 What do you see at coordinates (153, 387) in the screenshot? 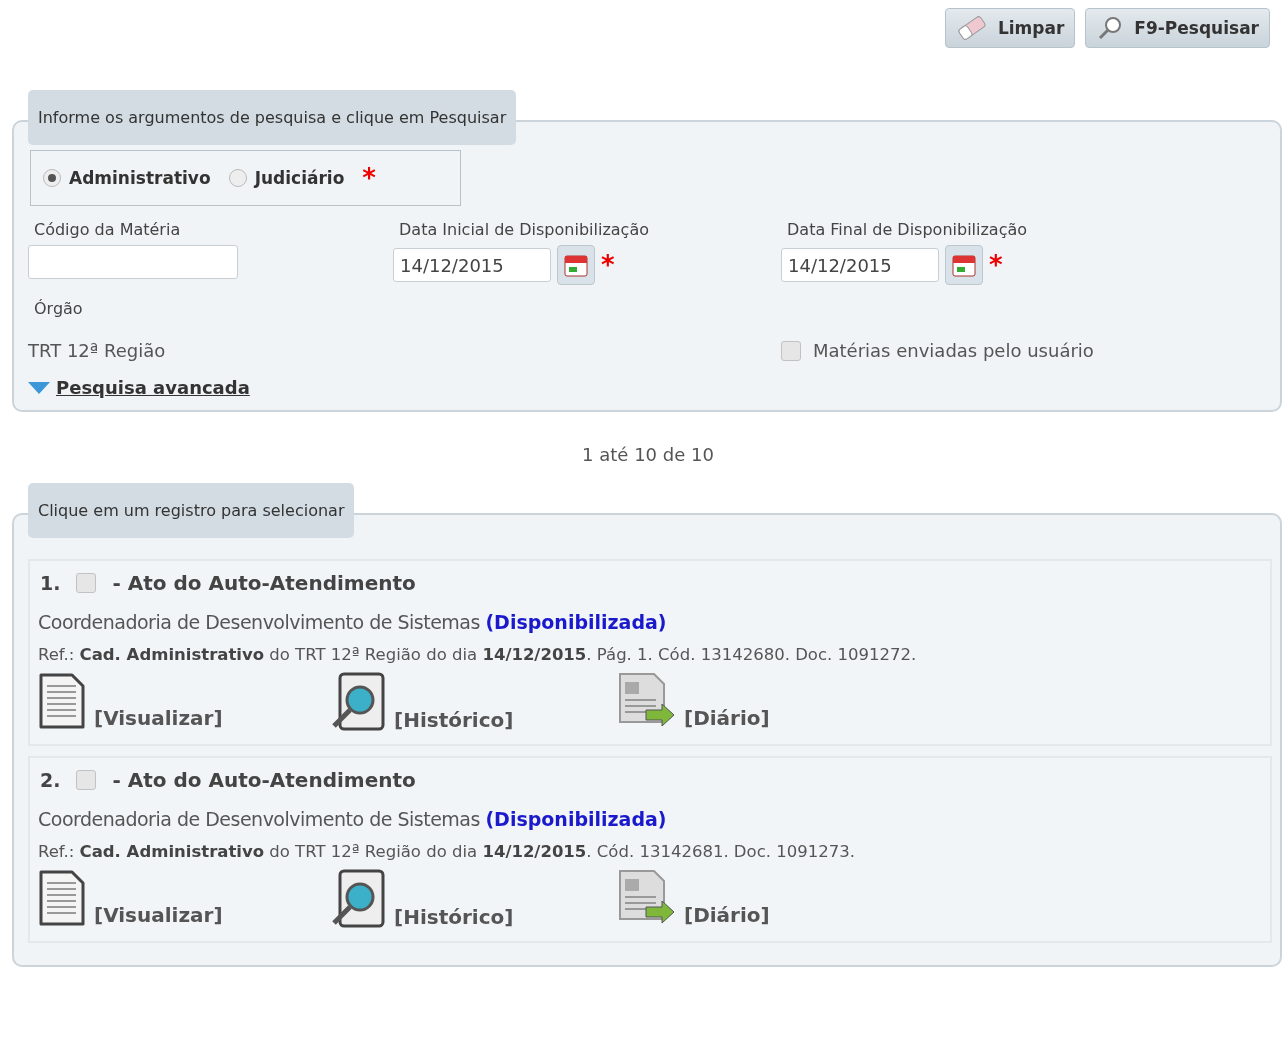
I see `advanced-search-link: Pesquisa avancada` at bounding box center [153, 387].